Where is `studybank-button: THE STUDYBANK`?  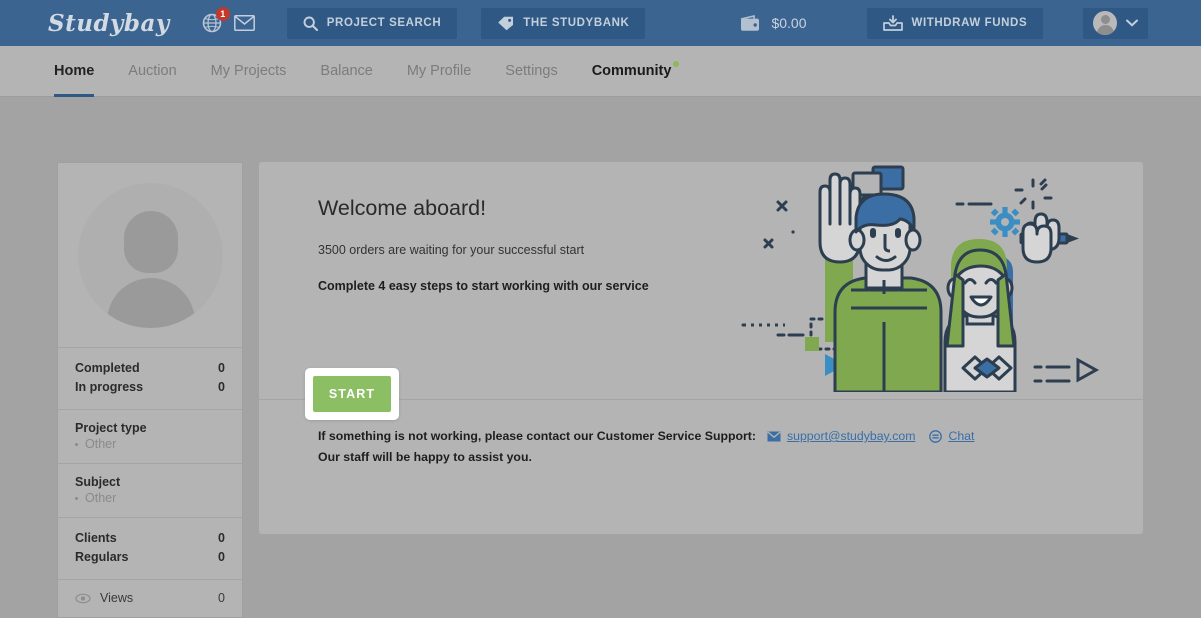
studybank-button: THE STUDYBANK is located at coordinates (563, 23).